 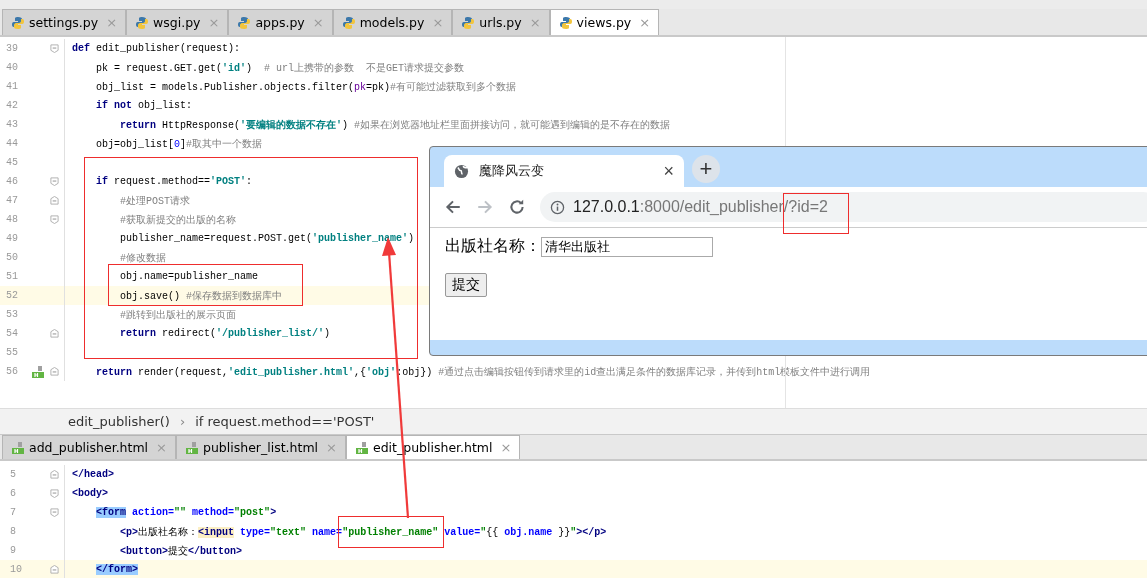 I want to click on code-line: <button>提交</button>, so click(x=181, y=551).